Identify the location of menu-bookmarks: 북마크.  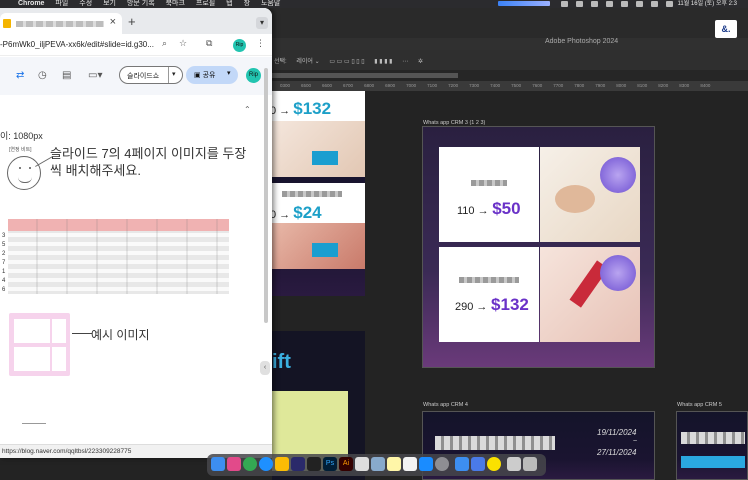
(175, 4).